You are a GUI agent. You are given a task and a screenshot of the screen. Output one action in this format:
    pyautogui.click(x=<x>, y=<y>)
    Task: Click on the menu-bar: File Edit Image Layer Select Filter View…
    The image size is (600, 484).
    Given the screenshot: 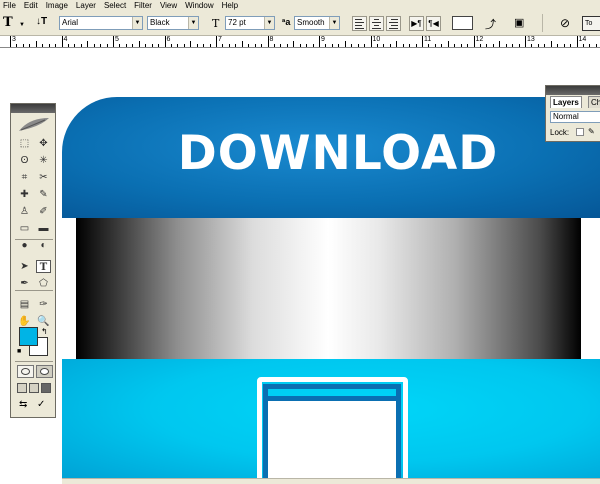 What is the action you would take?
    pyautogui.click(x=300, y=5)
    